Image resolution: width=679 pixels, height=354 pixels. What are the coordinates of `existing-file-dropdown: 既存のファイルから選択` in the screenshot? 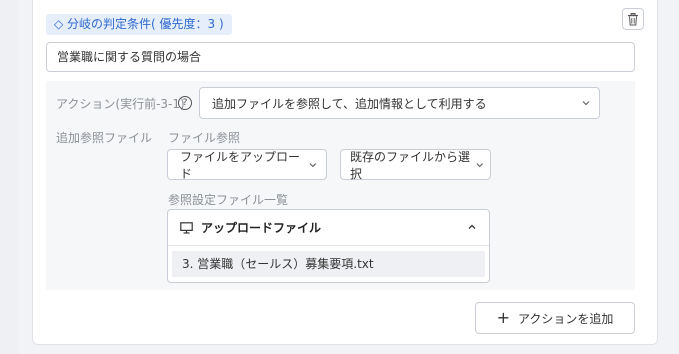 It's located at (415, 165).